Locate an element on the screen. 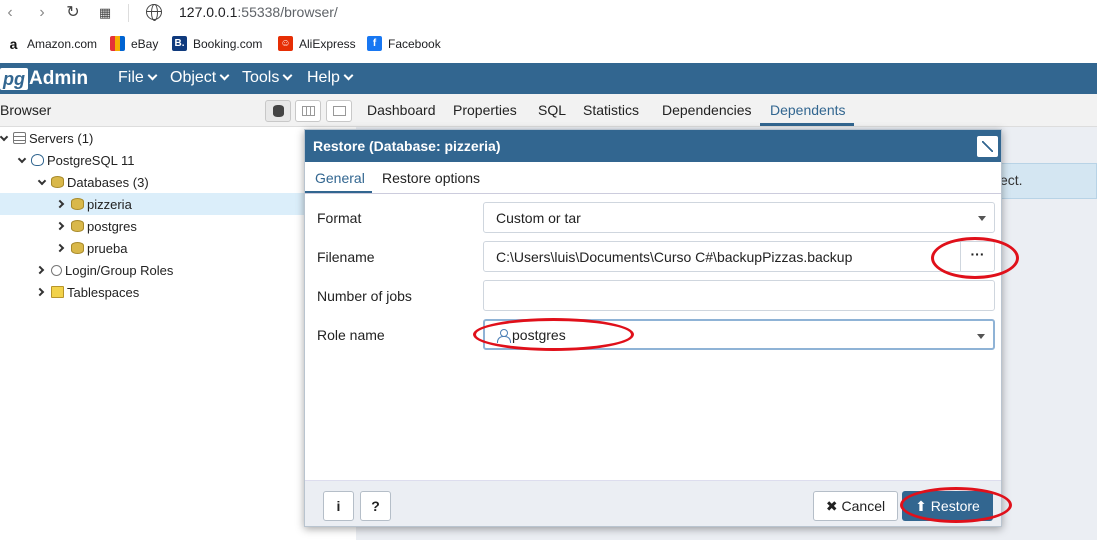 This screenshot has width=1097, height=540. tree-item-label: postgres is located at coordinates (112, 226).